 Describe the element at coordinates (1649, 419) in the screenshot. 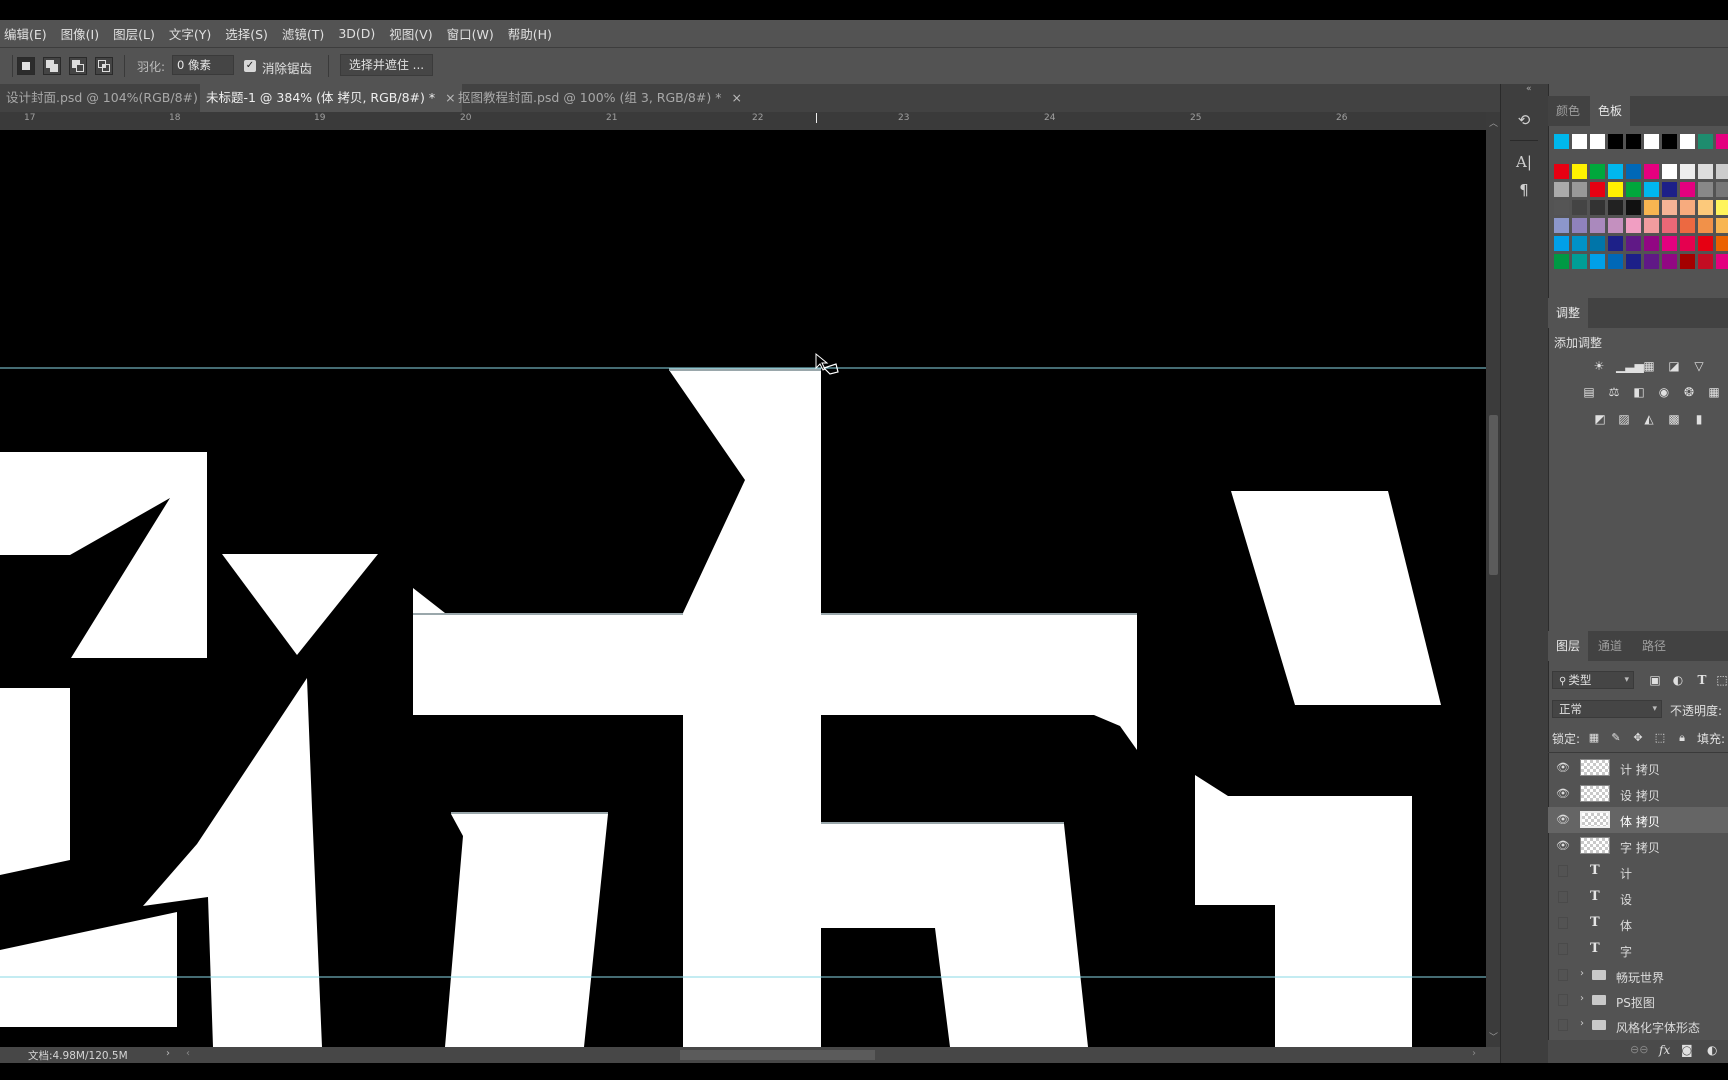

I see `threshold-icon: ◭` at that location.